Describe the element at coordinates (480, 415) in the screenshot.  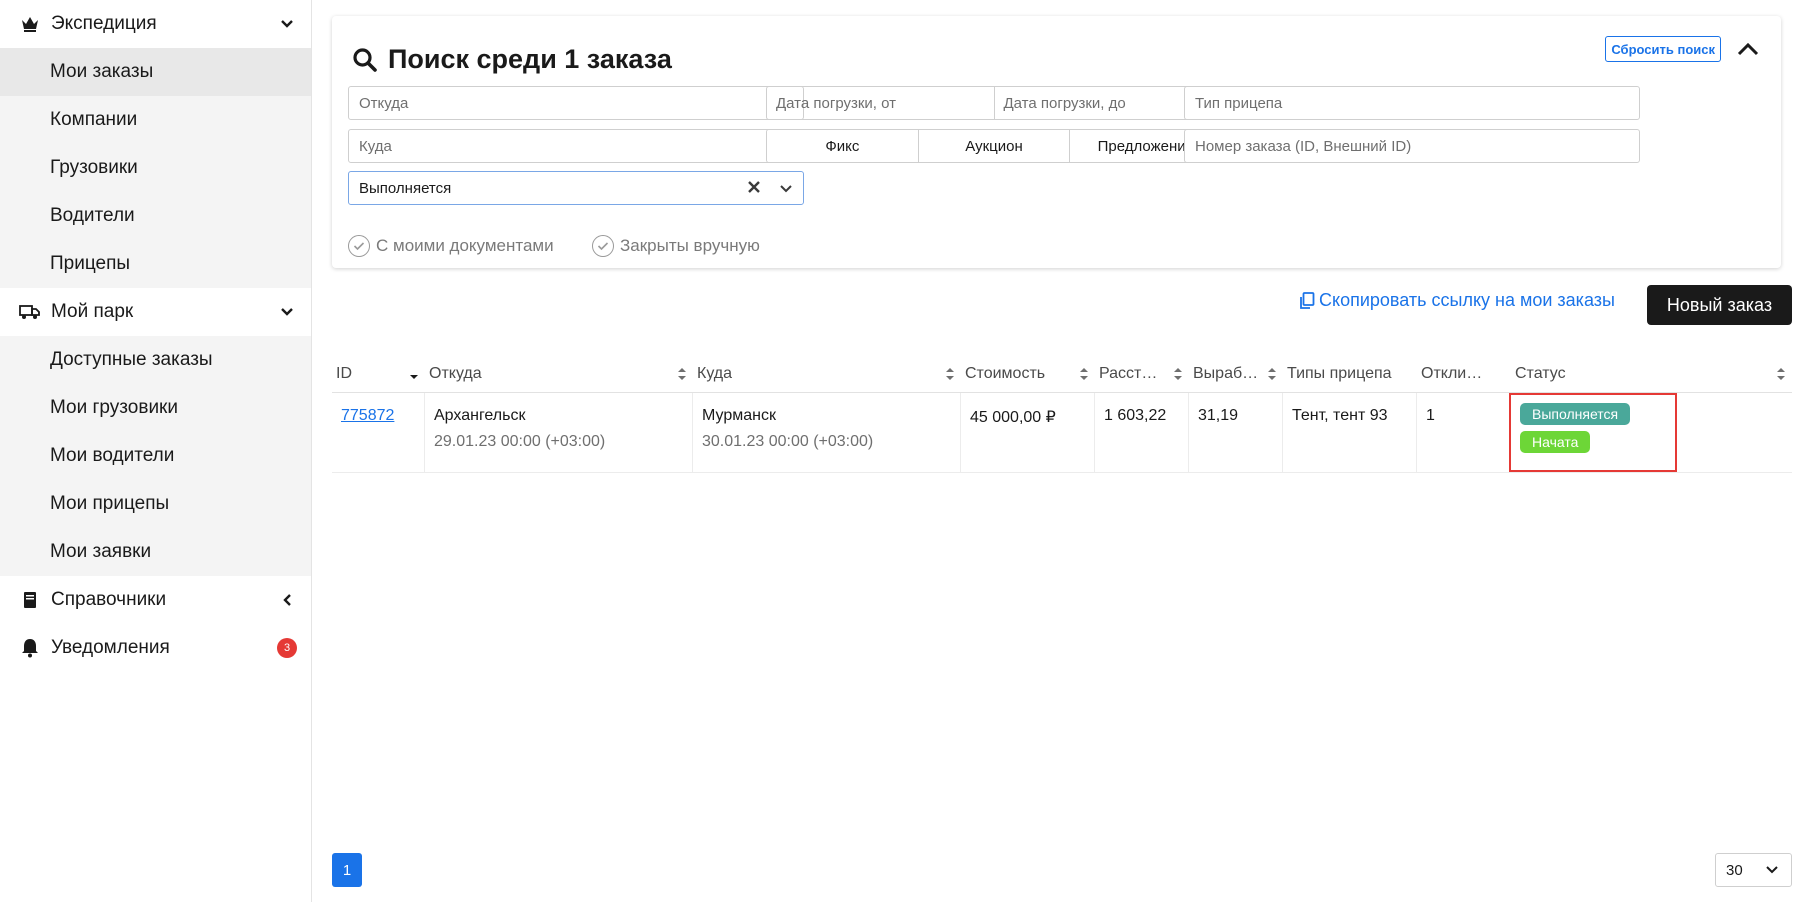
I see `from-city: Архангельск` at that location.